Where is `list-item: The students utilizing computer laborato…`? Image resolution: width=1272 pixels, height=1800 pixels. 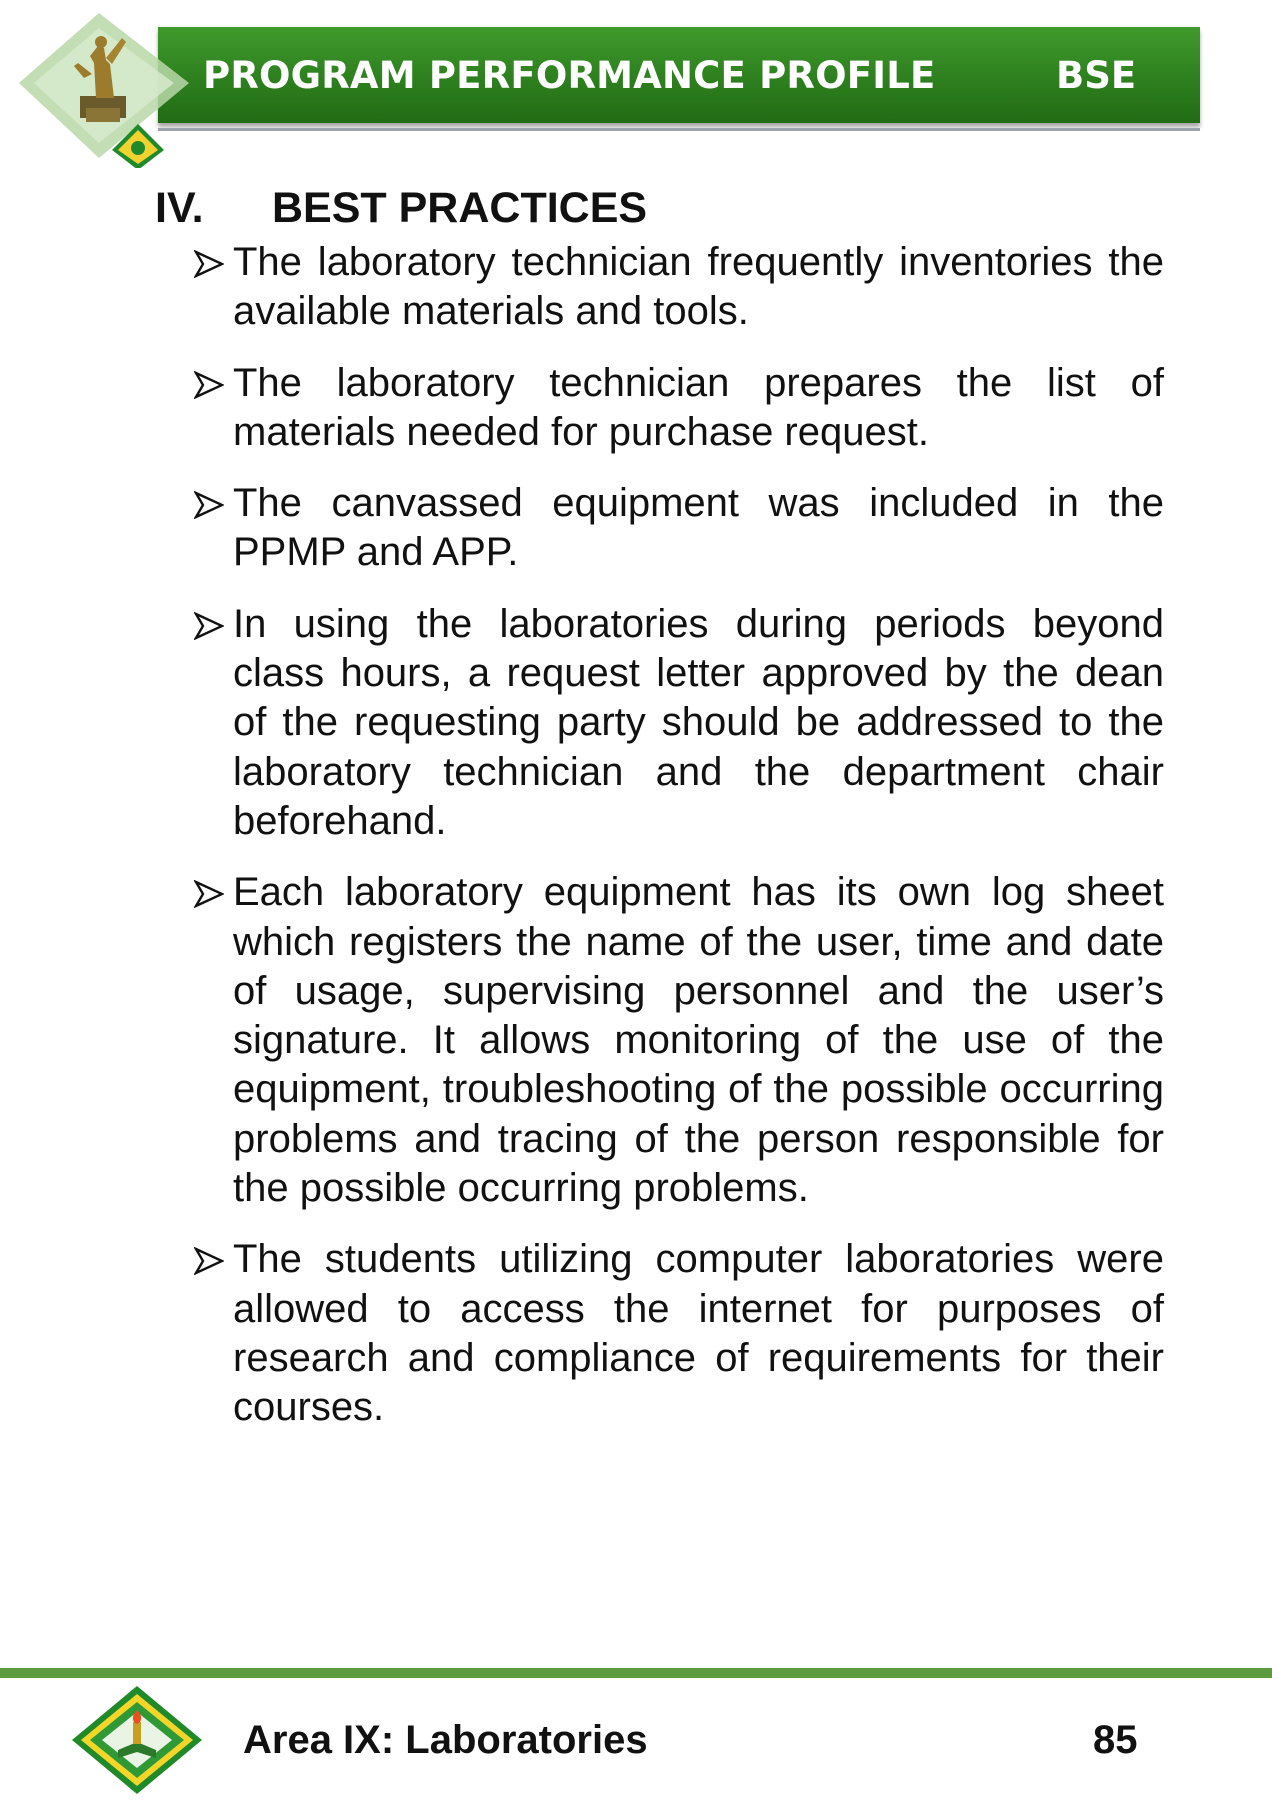
list-item: The students utilizing computer laborato… is located at coordinates (679, 1333).